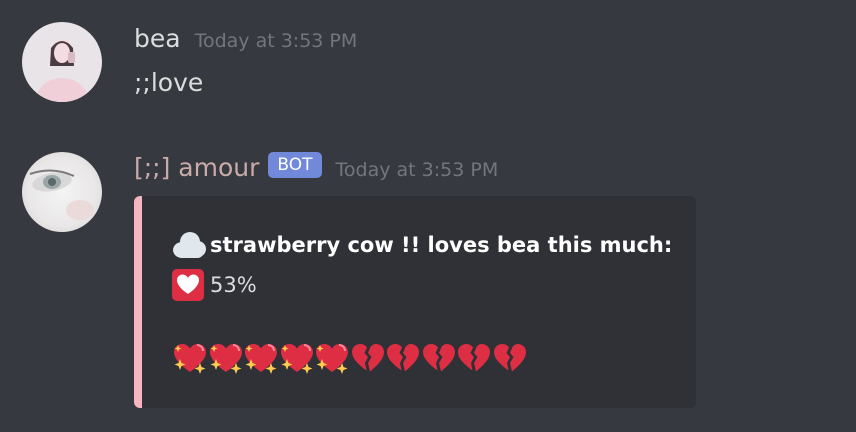 The width and height of the screenshot is (856, 432). Describe the element at coordinates (315, 245) in the screenshot. I see `embed-name: strawberry cow !!` at that location.